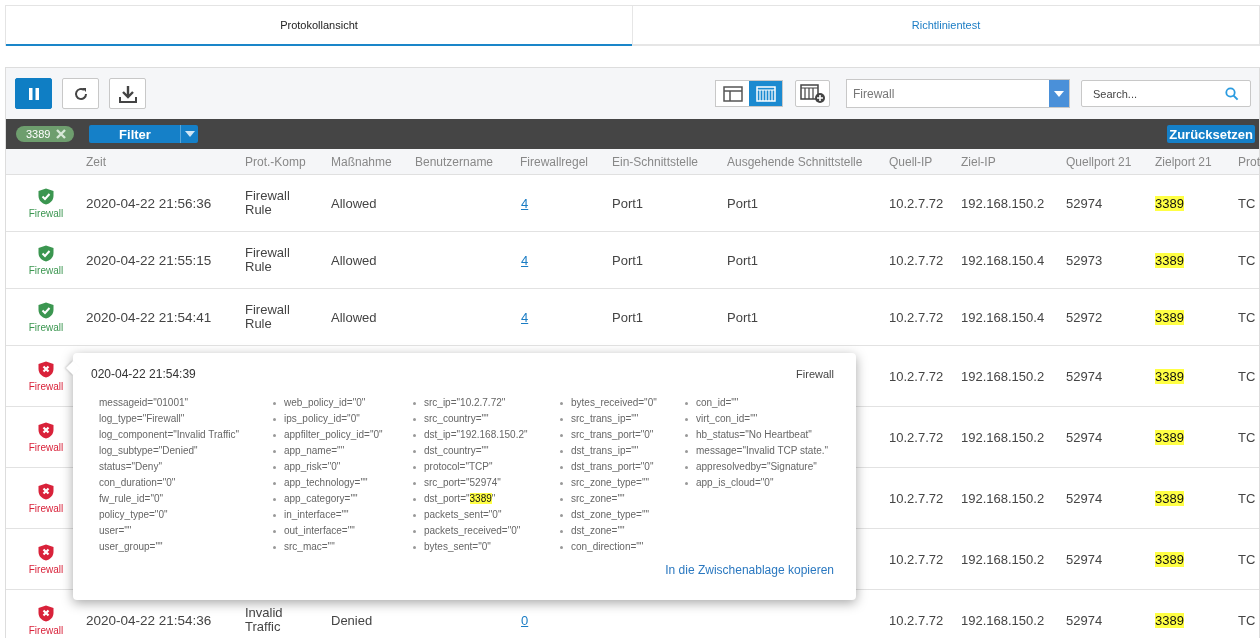  I want to click on column-header: Quell-IP, so click(925, 161).